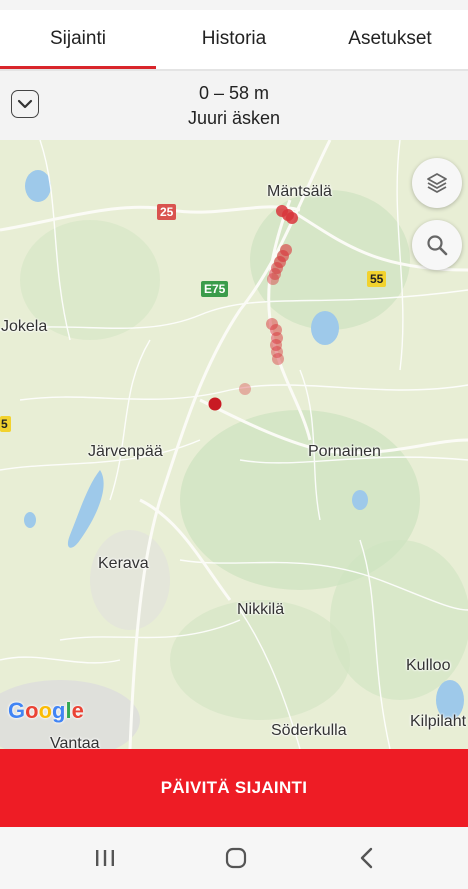  Describe the element at coordinates (123, 563) in the screenshot. I see `place-kerava: Kerava` at that location.